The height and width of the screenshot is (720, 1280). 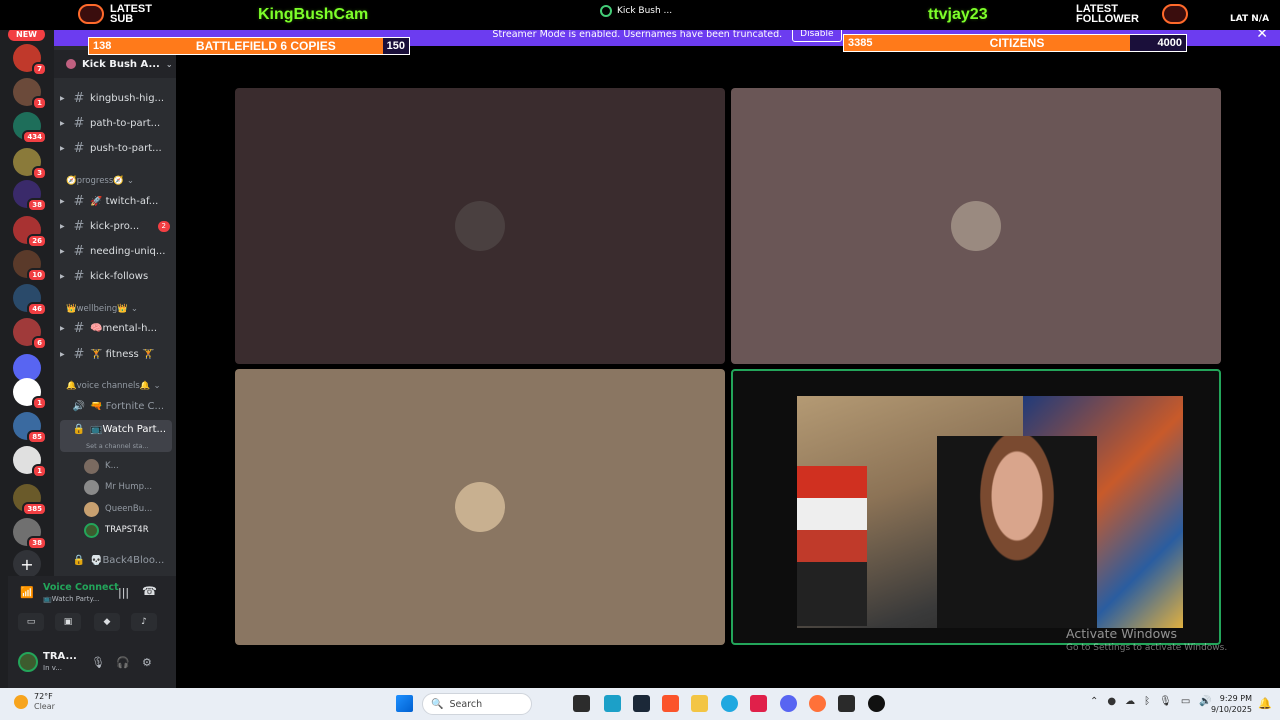 What do you see at coordinates (113, 386) in the screenshot?
I see `category-voice: 🔔voice channels🔔 ⌄` at bounding box center [113, 386].